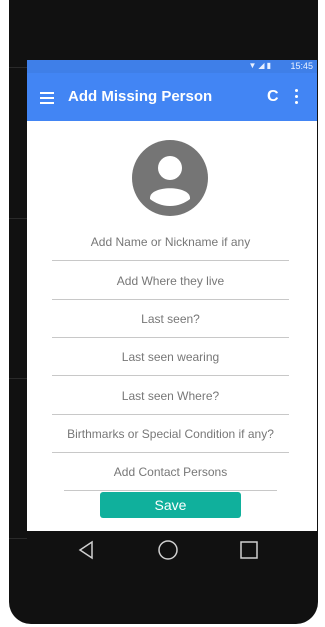 This screenshot has width=325, height=627. Describe the element at coordinates (168, 550) in the screenshot. I see `circle-home-icon` at that location.